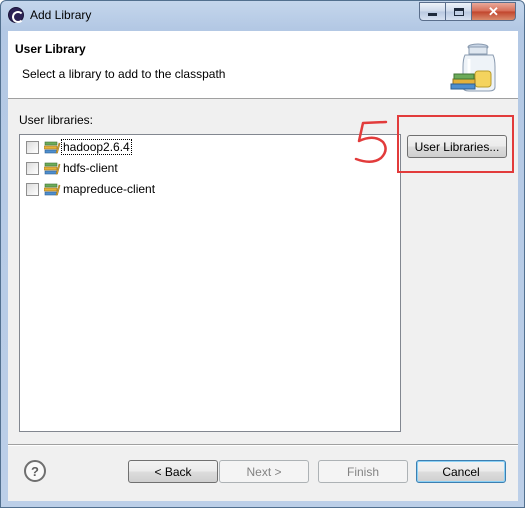  What do you see at coordinates (473, 67) in the screenshot?
I see `library-jar-icon` at bounding box center [473, 67].